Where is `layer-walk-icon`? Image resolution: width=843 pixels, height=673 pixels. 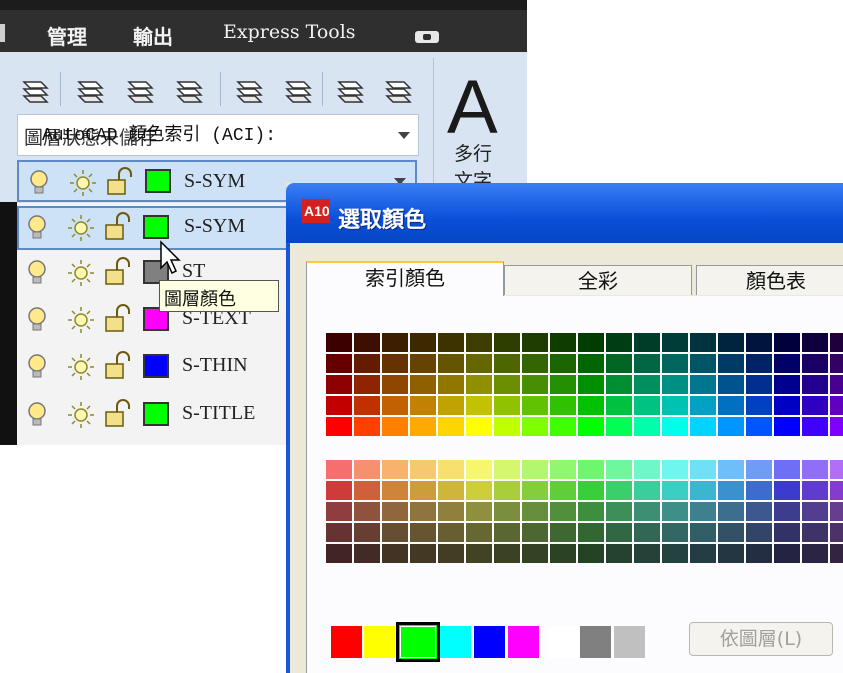 layer-walk-icon is located at coordinates (90, 88).